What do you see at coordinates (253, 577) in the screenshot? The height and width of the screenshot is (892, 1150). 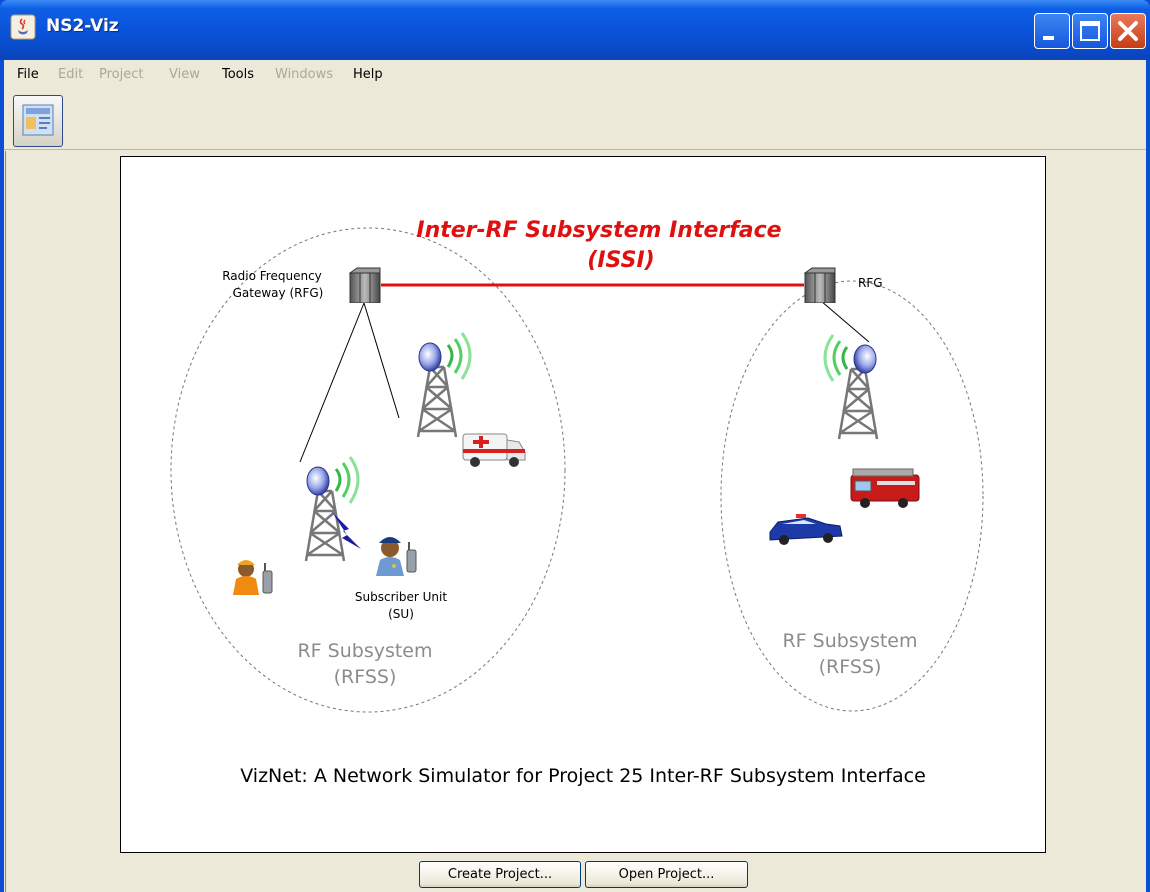 I see `worker-with-radio-icon` at bounding box center [253, 577].